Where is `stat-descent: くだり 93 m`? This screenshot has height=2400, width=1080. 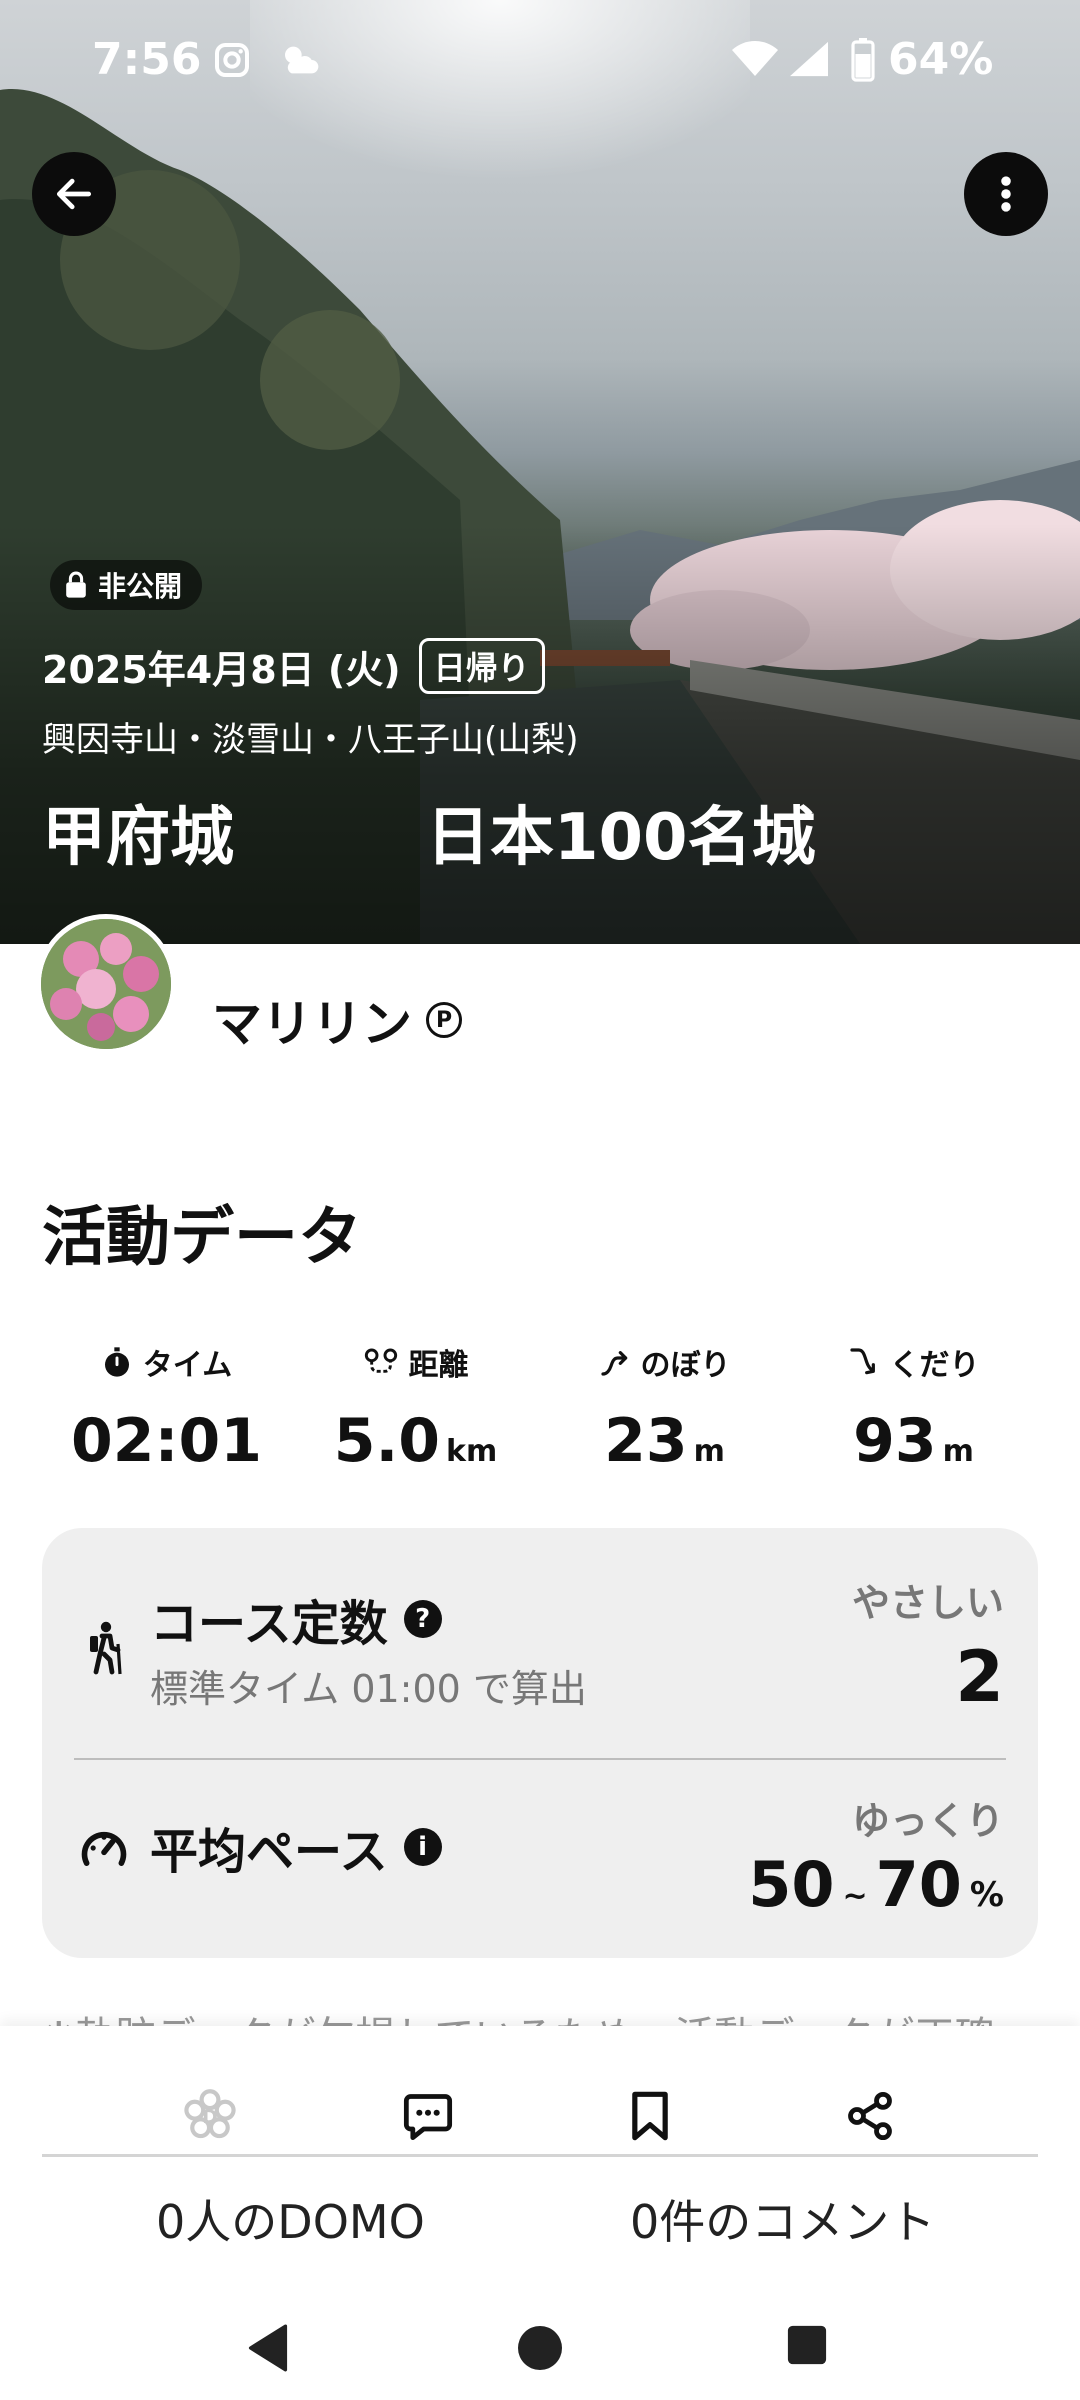 stat-descent: くだり 93 m is located at coordinates (913, 1408).